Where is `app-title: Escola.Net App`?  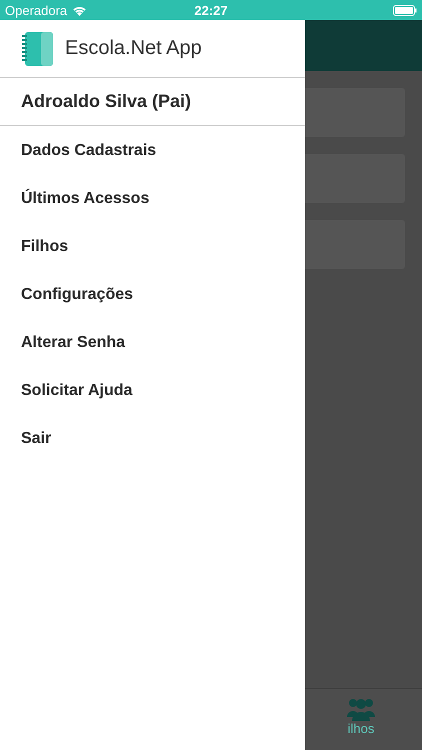 app-title: Escola.Net App is located at coordinates (133, 48).